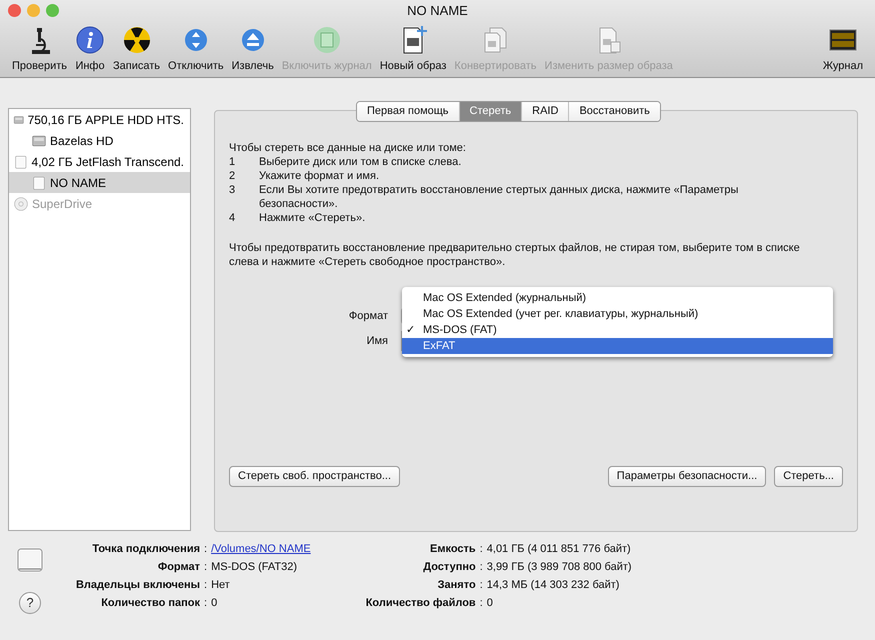  Describe the element at coordinates (348, 148) in the screenshot. I see `instruction-text: Чтобы стереть все данные на диске или томе:` at that location.